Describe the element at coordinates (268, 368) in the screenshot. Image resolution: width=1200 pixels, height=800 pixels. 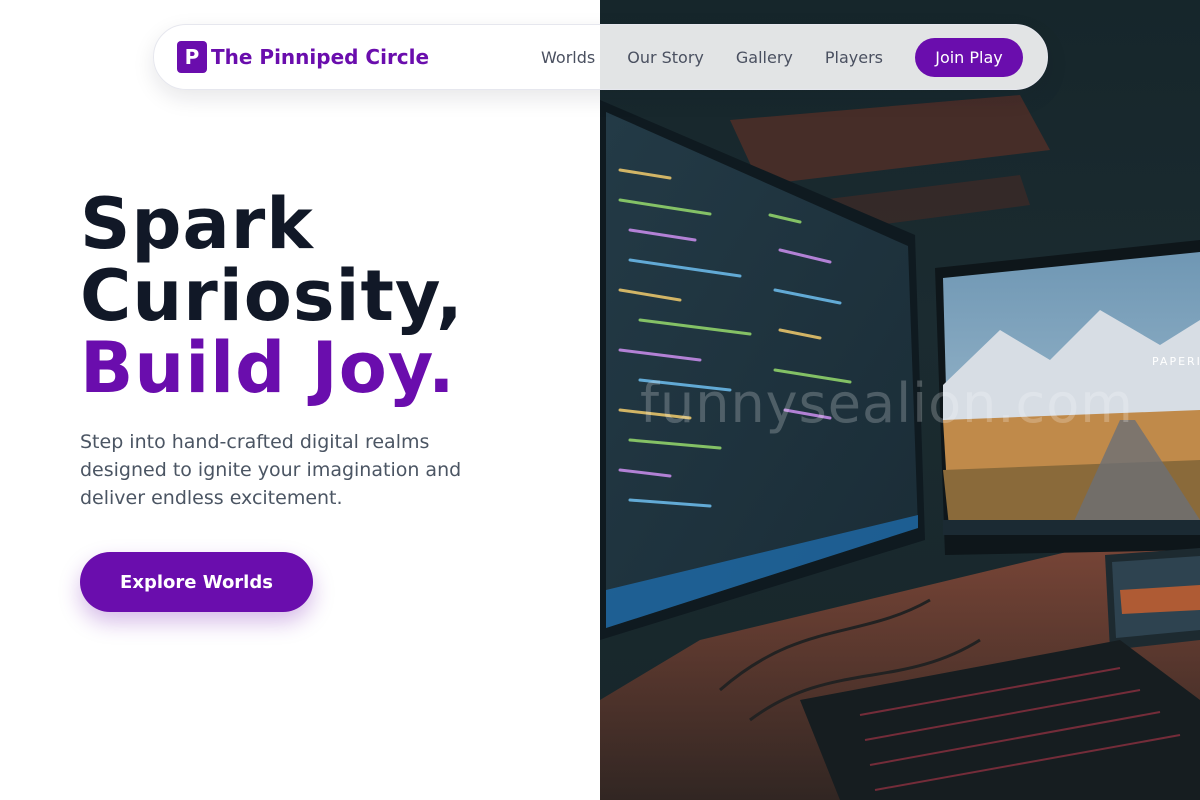
I see `hero-title-accent: Build Joy.` at that location.